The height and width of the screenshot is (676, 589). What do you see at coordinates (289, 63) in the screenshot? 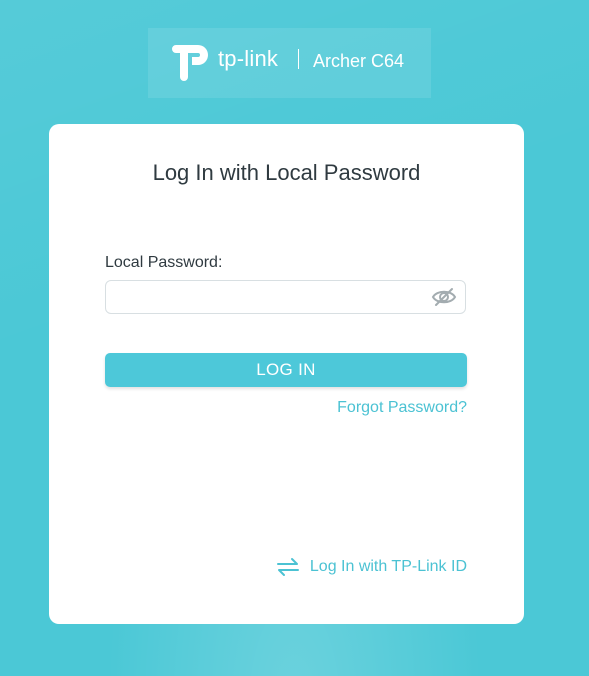
I see `brand-header: tp-link Archer C64` at bounding box center [289, 63].